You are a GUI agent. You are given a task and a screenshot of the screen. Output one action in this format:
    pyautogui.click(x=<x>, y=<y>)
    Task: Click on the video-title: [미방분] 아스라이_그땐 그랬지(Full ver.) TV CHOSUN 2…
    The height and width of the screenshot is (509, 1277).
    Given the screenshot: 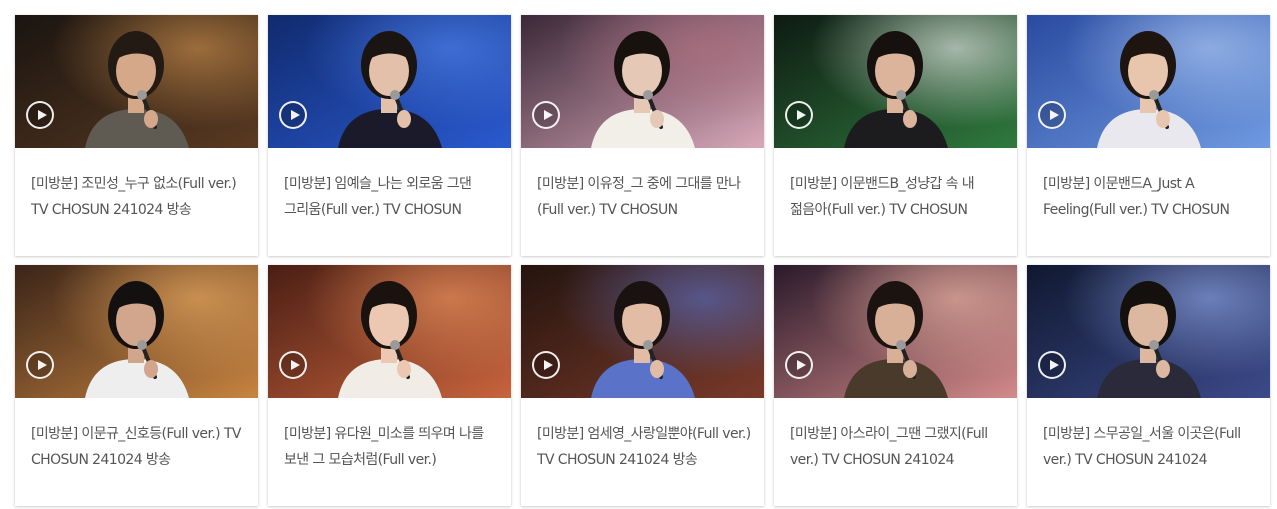 What is the action you would take?
    pyautogui.click(x=897, y=447)
    